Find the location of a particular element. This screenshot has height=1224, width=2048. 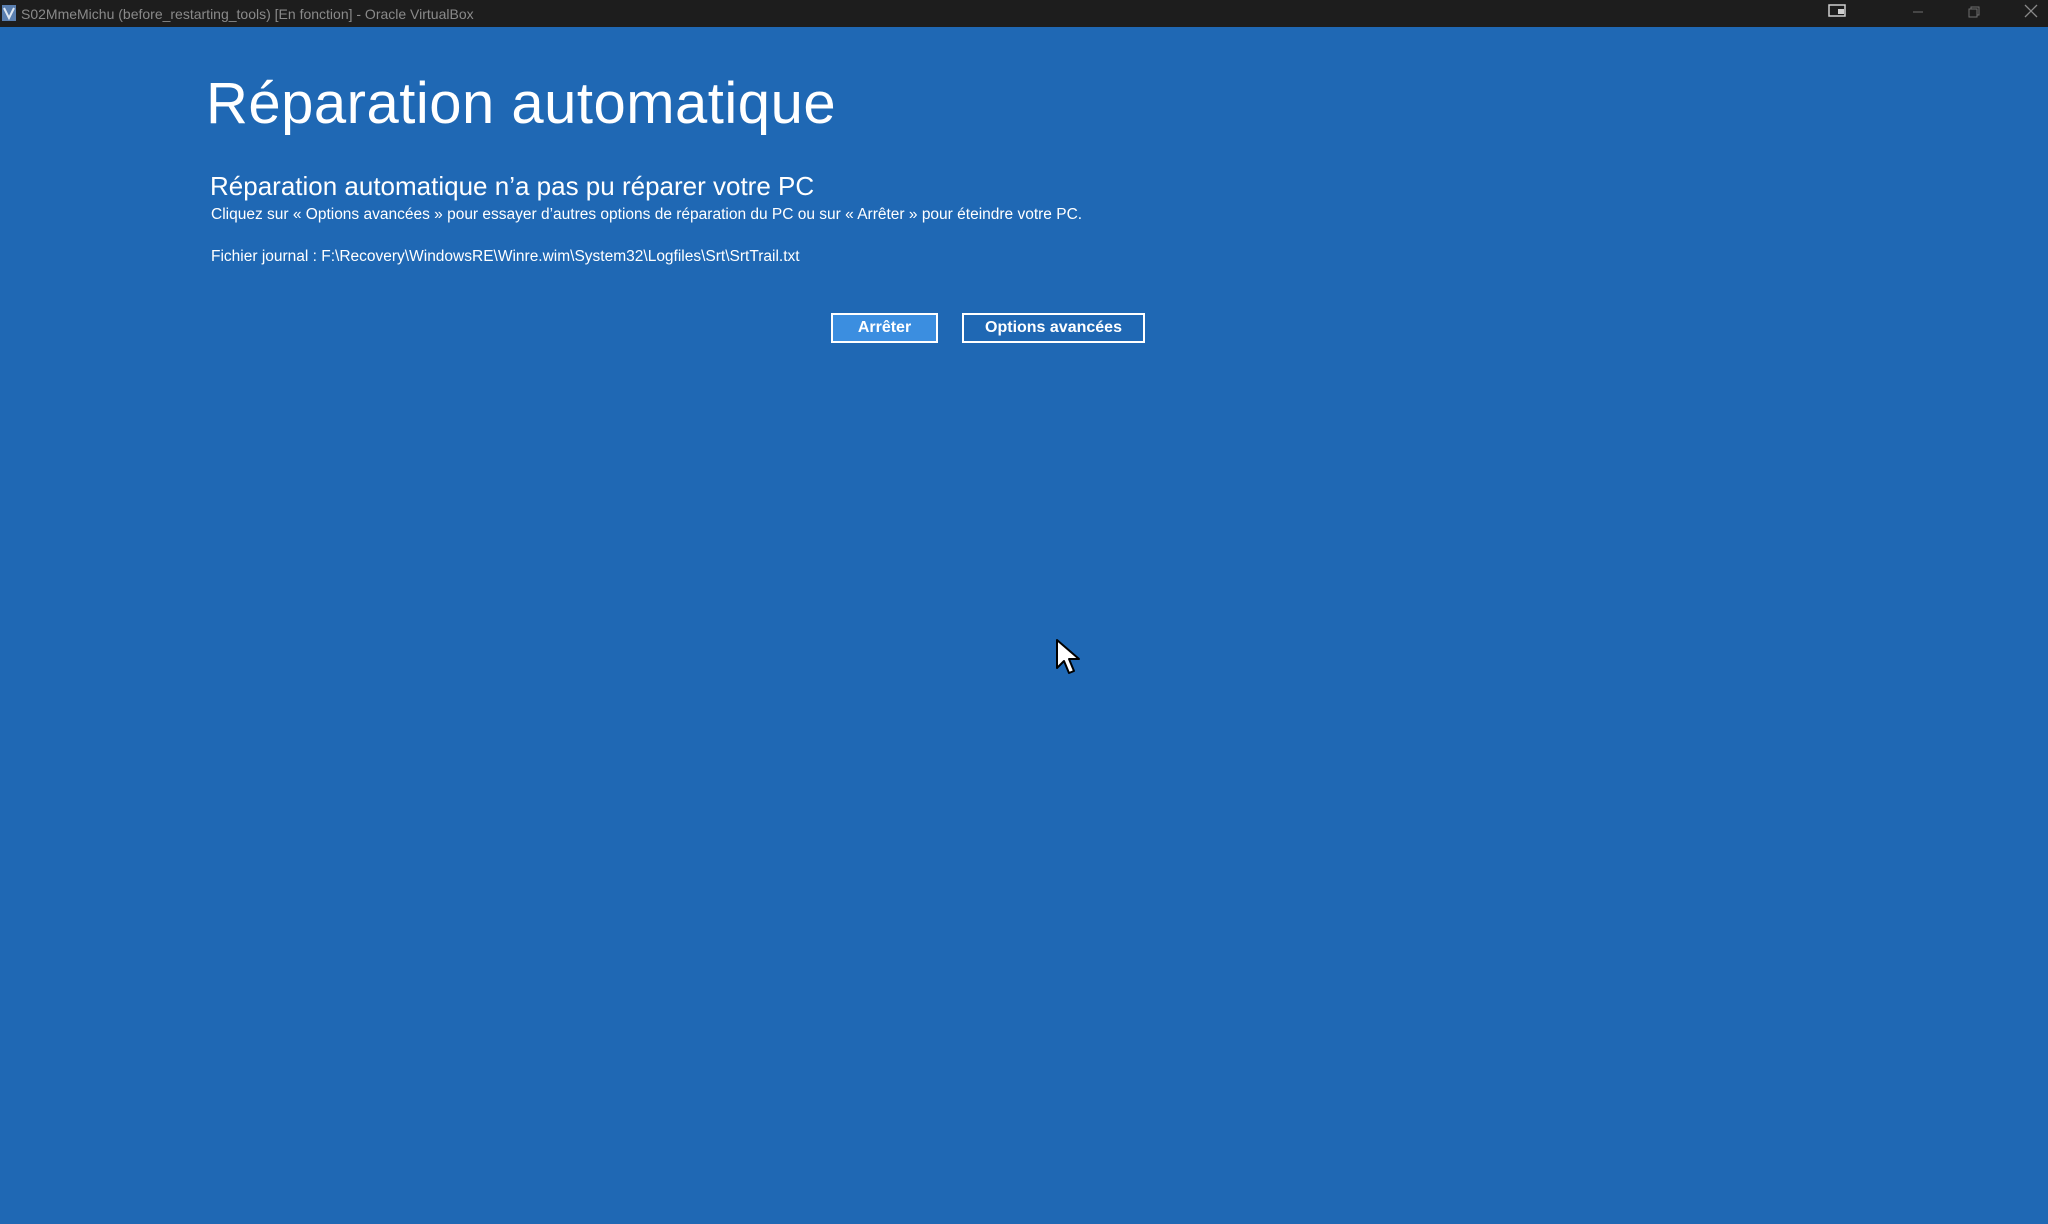

restore-icon is located at coordinates (1974, 14).